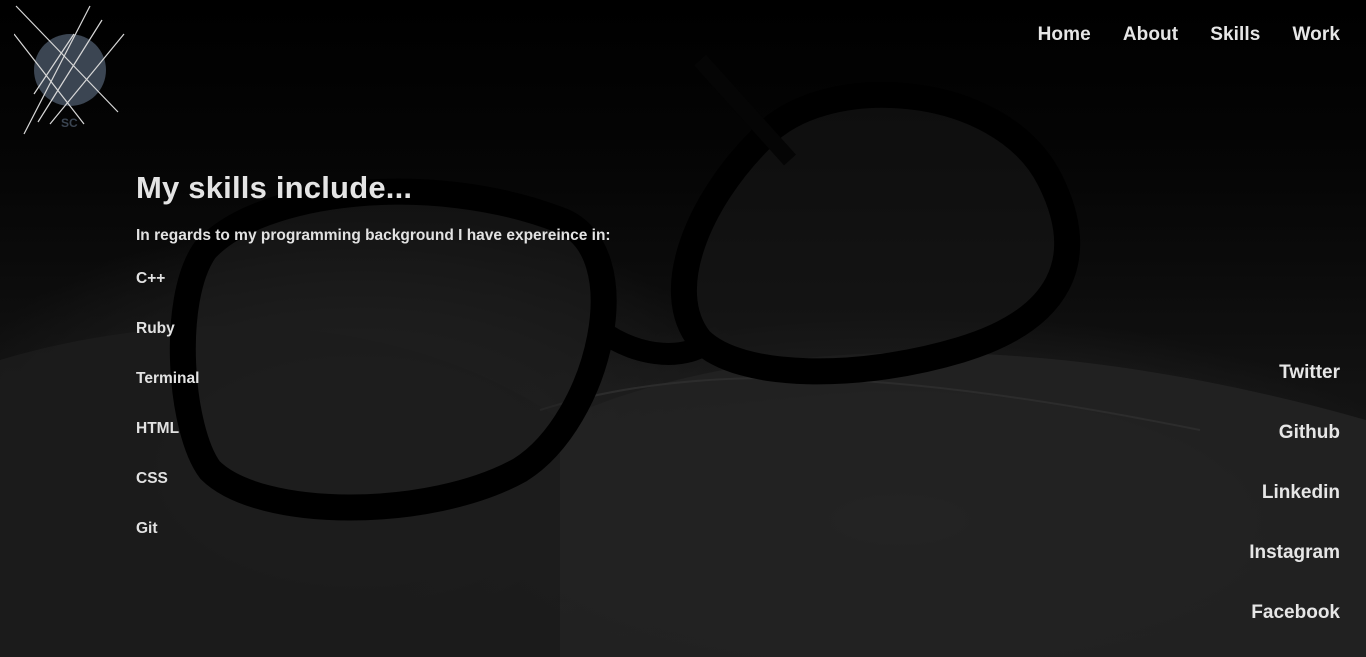  I want to click on social-facebook-link: Facebook, so click(1295, 613).